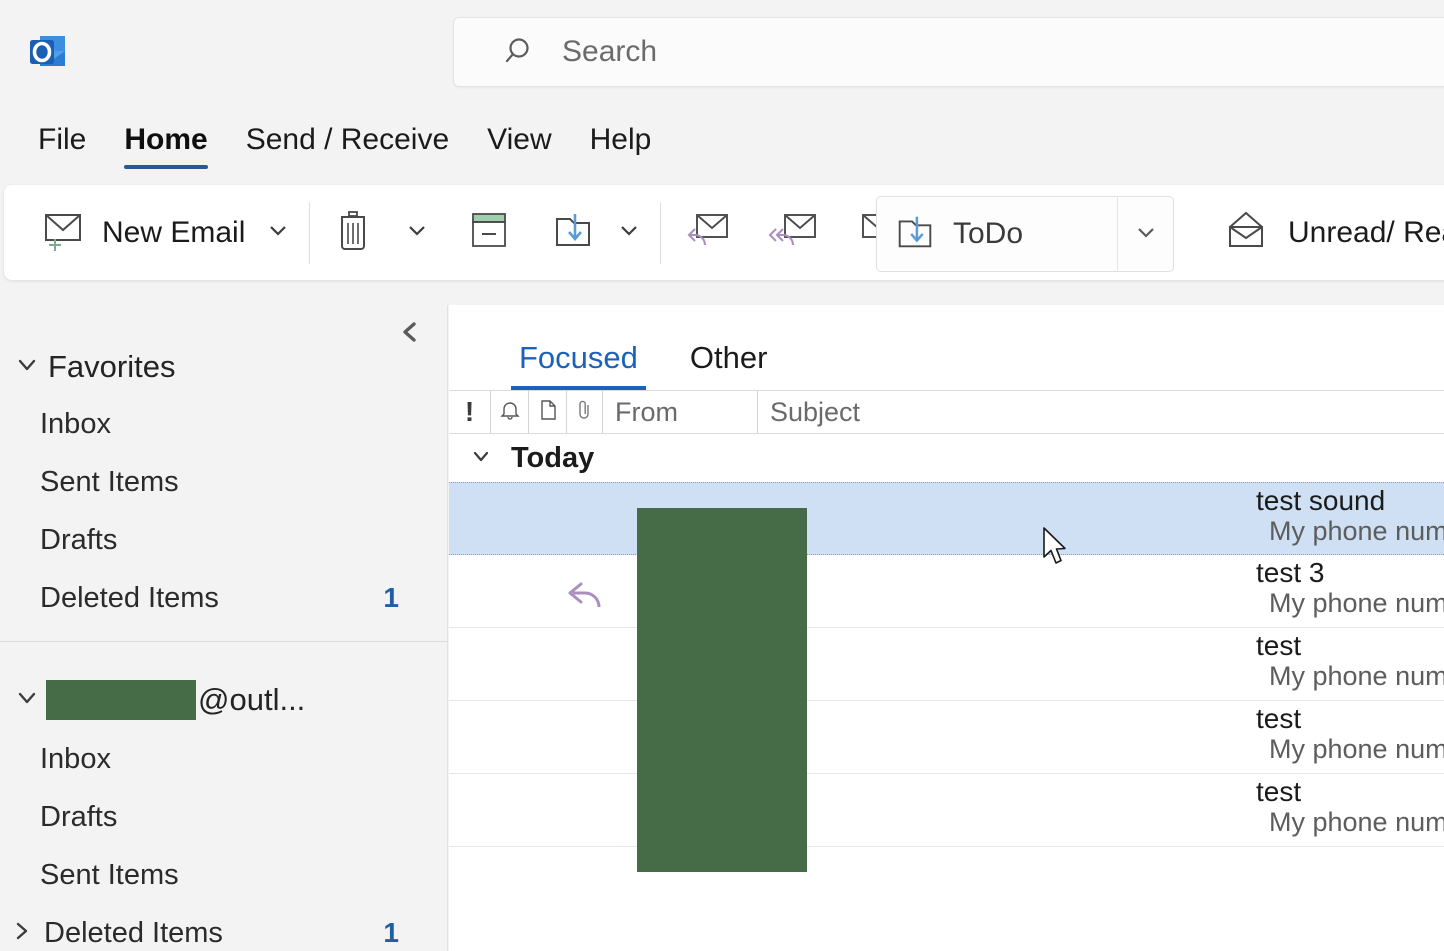 This screenshot has width=1444, height=951. I want to click on sidebar-item-drafts-account: Drafts, so click(223, 817).